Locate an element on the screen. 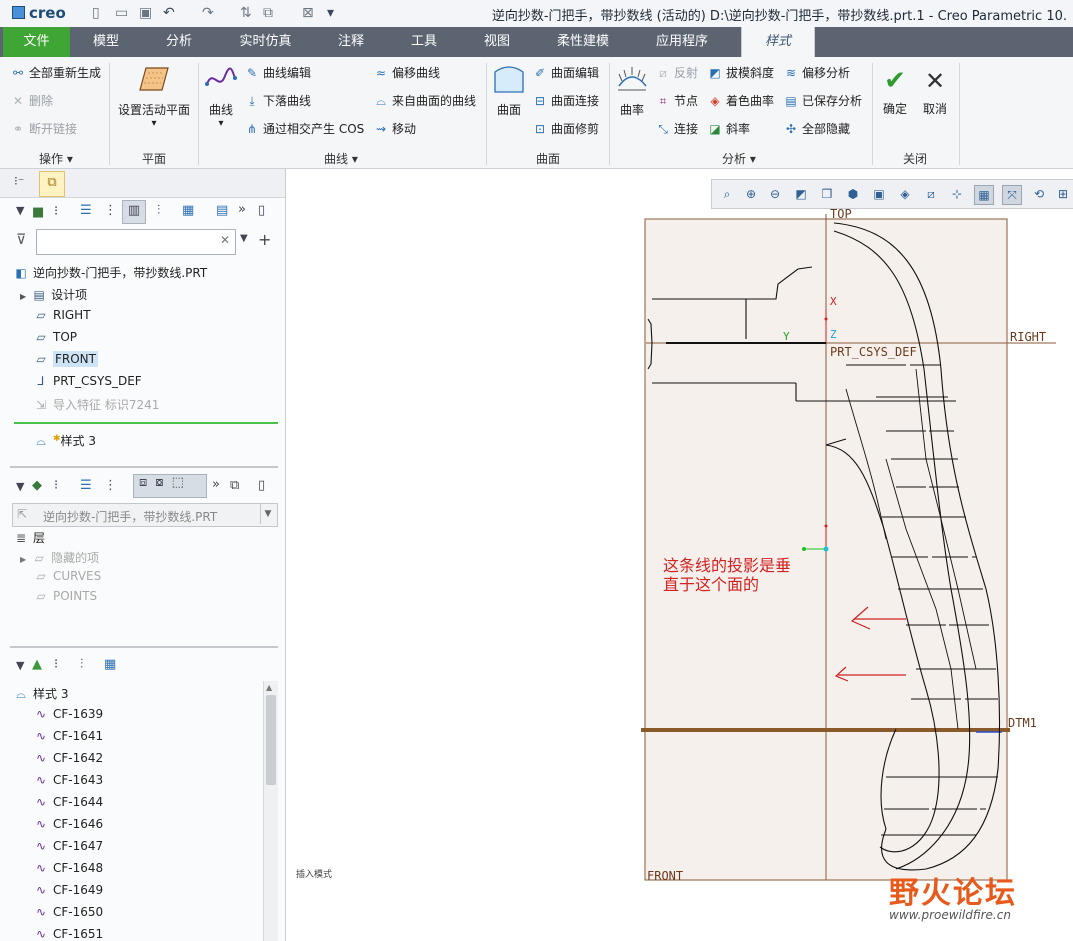 This screenshot has width=1073, height=941. search-input: ✕ is located at coordinates (136, 242).